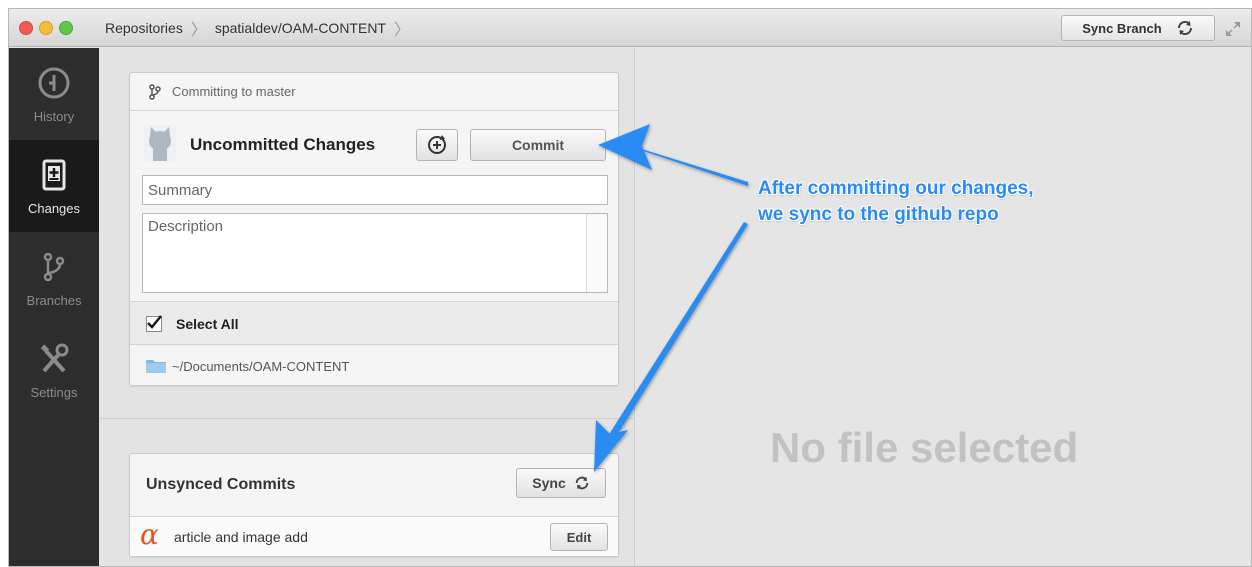 The width and height of the screenshot is (1252, 567). I want to click on select-all-checkbox, so click(154, 323).